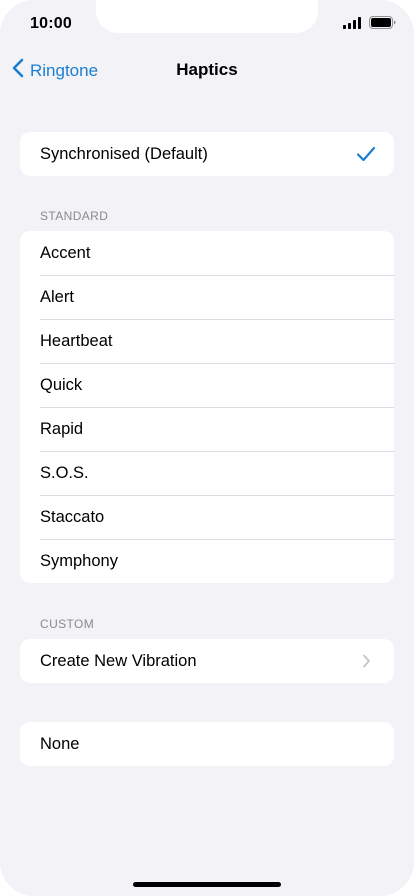 This screenshot has width=414, height=896. What do you see at coordinates (118, 660) in the screenshot?
I see `row-label: Create New Vibration` at bounding box center [118, 660].